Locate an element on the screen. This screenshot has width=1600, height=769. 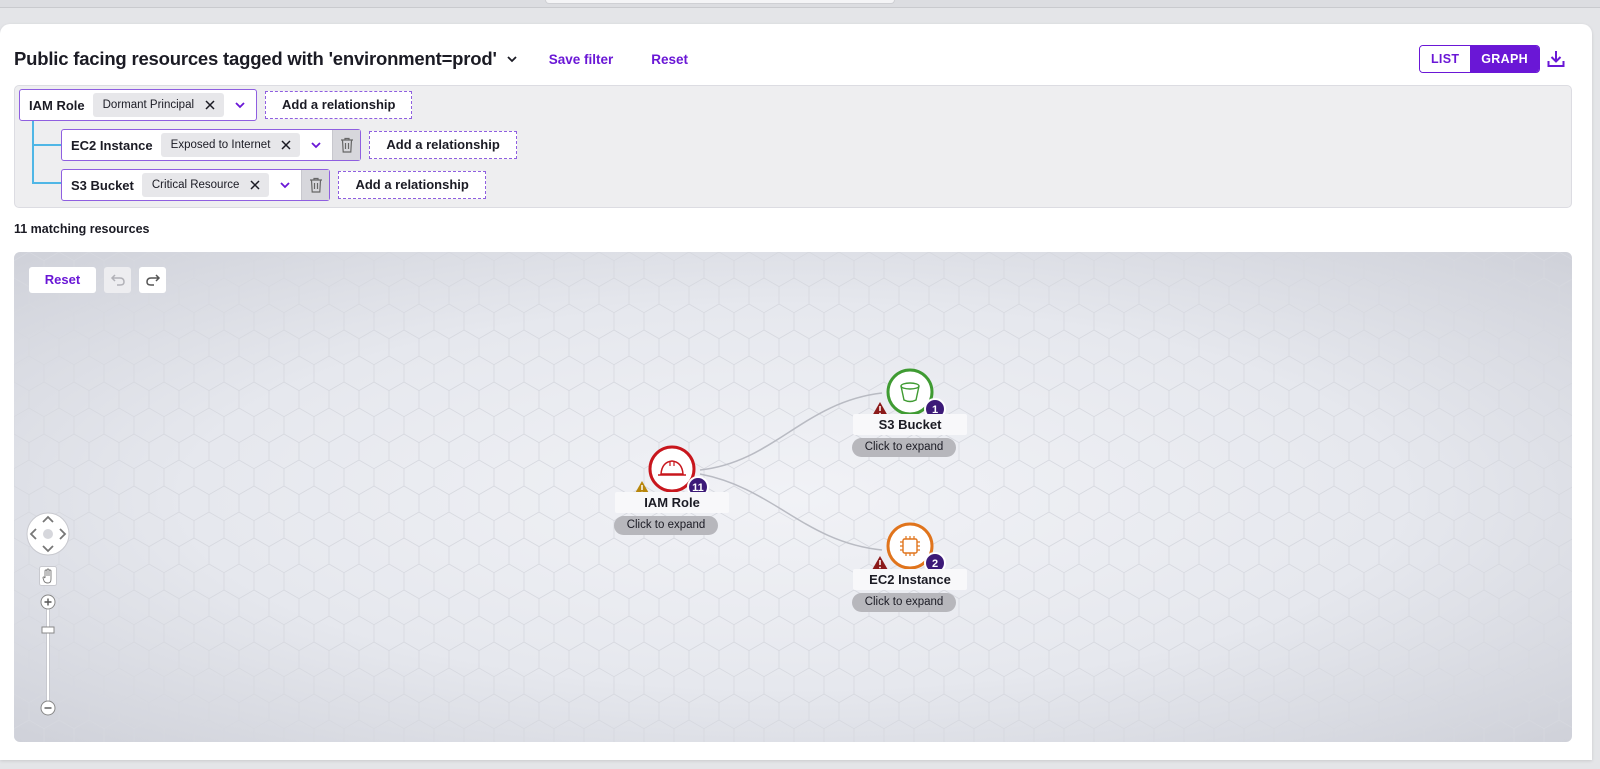
undo-icon is located at coordinates (117, 280).